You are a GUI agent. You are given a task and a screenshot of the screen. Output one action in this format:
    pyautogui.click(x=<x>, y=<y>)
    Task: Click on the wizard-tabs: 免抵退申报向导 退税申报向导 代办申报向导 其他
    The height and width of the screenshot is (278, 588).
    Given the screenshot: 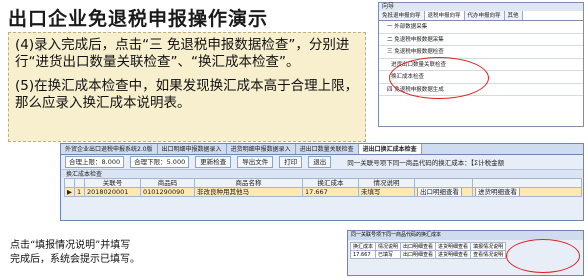 What is the action you would take?
    pyautogui.click(x=481, y=16)
    